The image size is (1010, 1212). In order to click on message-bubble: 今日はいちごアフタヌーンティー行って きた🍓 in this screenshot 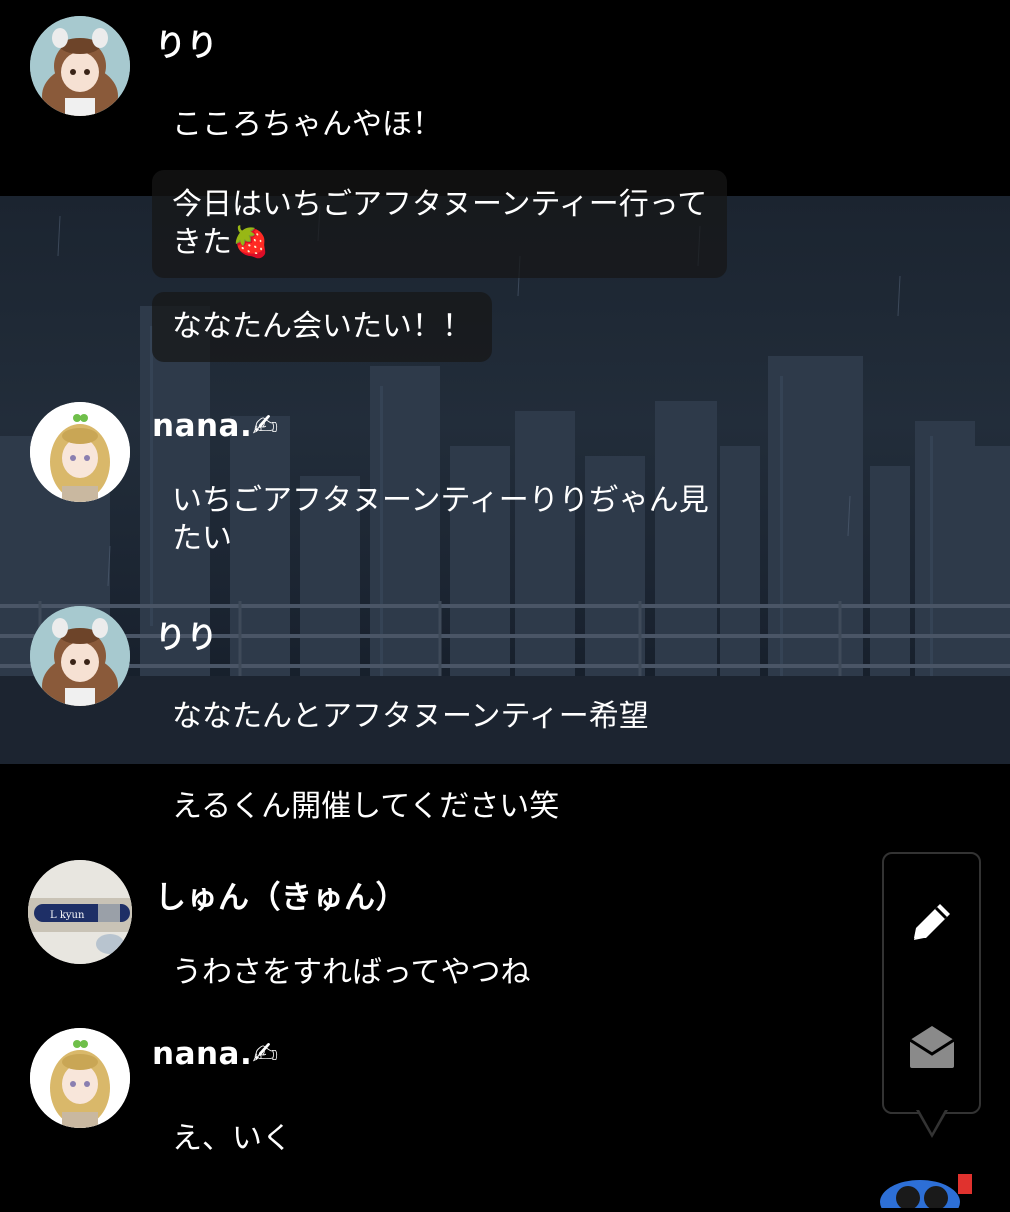, I will do `click(440, 224)`.